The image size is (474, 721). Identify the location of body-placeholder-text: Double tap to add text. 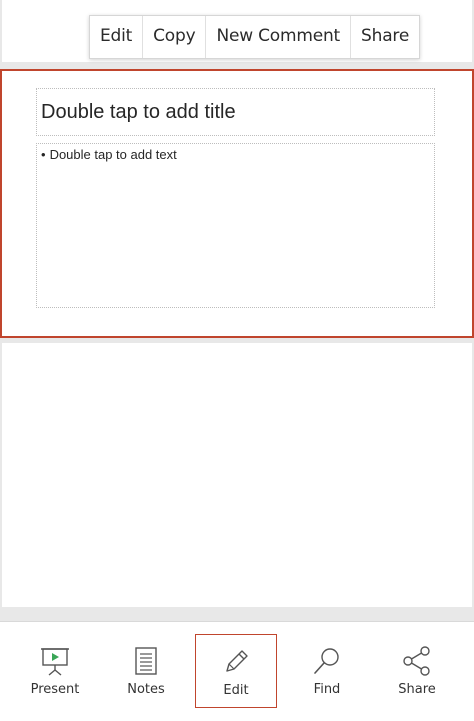
(113, 154).